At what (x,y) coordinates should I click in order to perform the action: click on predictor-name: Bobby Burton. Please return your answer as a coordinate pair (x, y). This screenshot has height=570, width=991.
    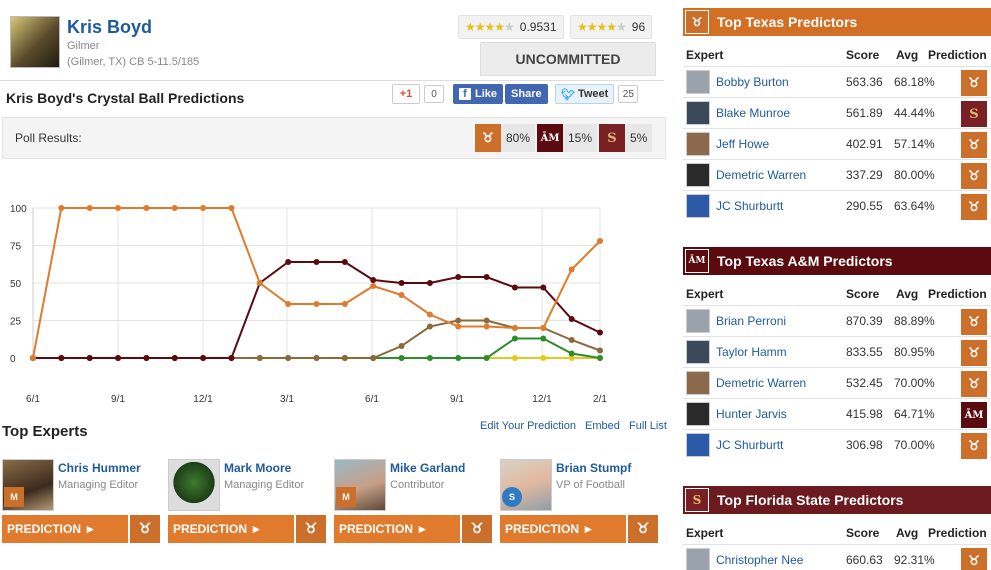
    Looking at the image, I should click on (752, 82).